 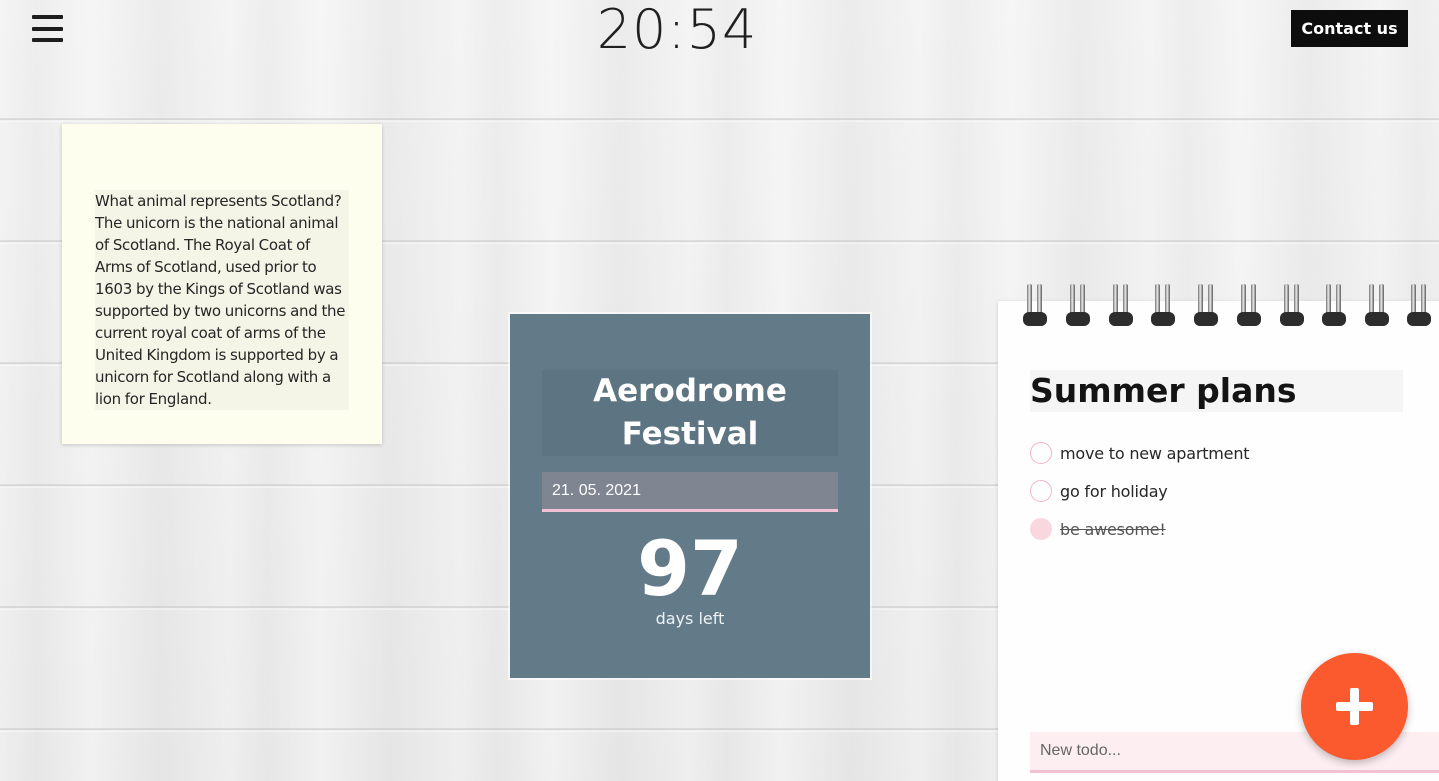 I want to click on todo-item: be awesome!, so click(x=1098, y=529).